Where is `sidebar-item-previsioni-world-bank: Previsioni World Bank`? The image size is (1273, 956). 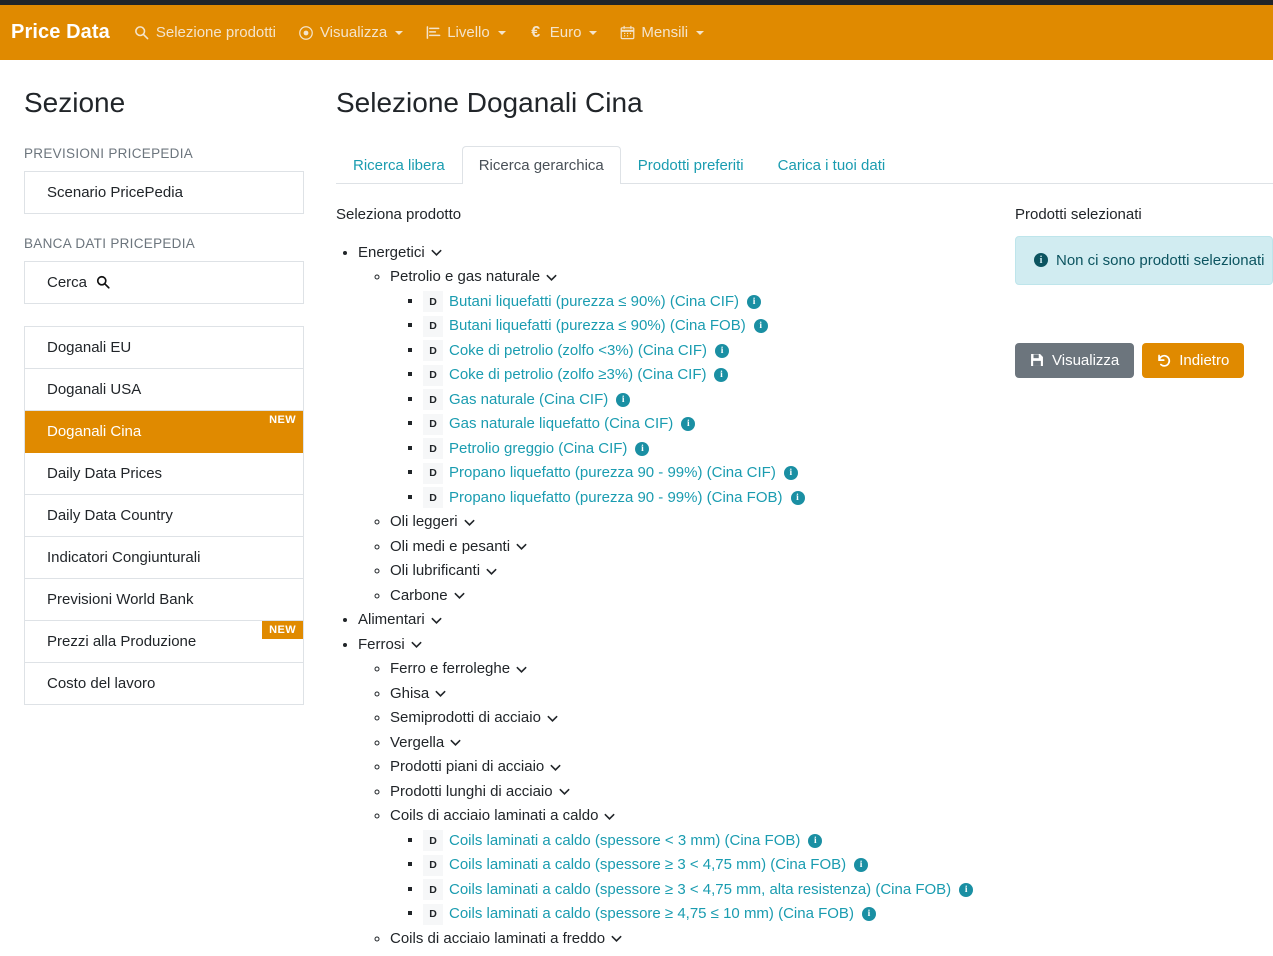
sidebar-item-previsioni-world-bank: Previsioni World Bank is located at coordinates (164, 599).